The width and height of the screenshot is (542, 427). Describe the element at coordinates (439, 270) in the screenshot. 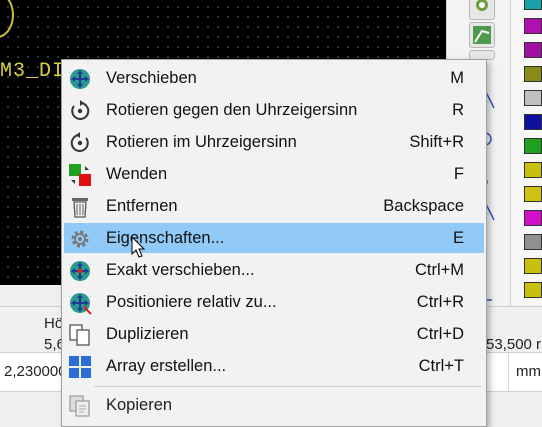

I see `menu-item-shortcut: Ctrl+M` at that location.